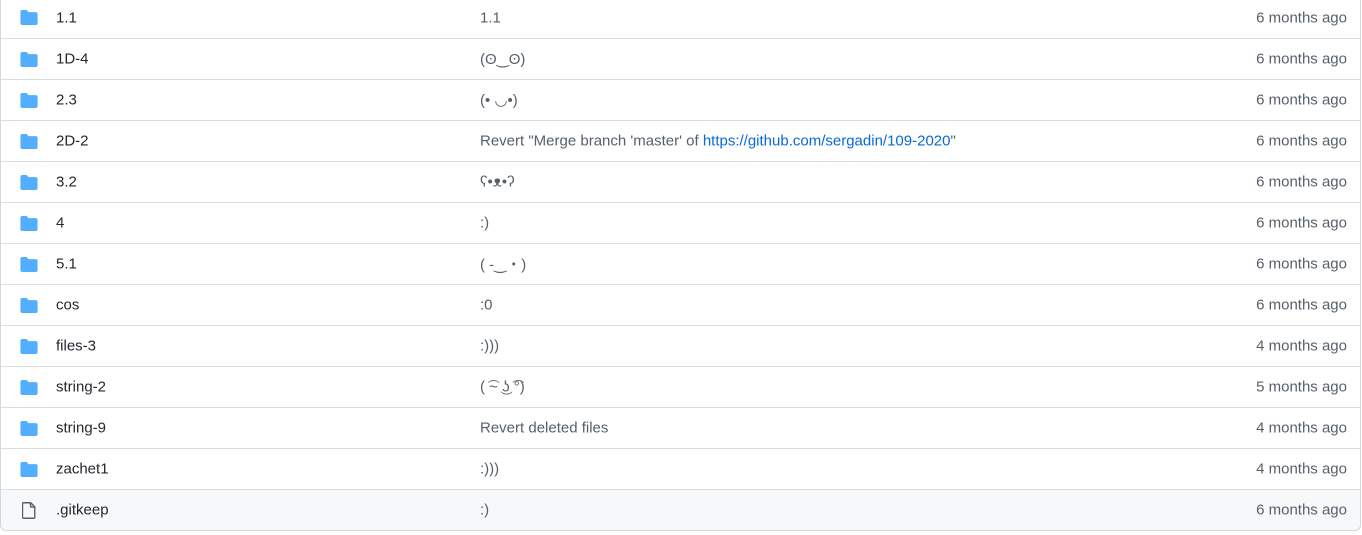  I want to click on commit-message: 1.1, so click(490, 17).